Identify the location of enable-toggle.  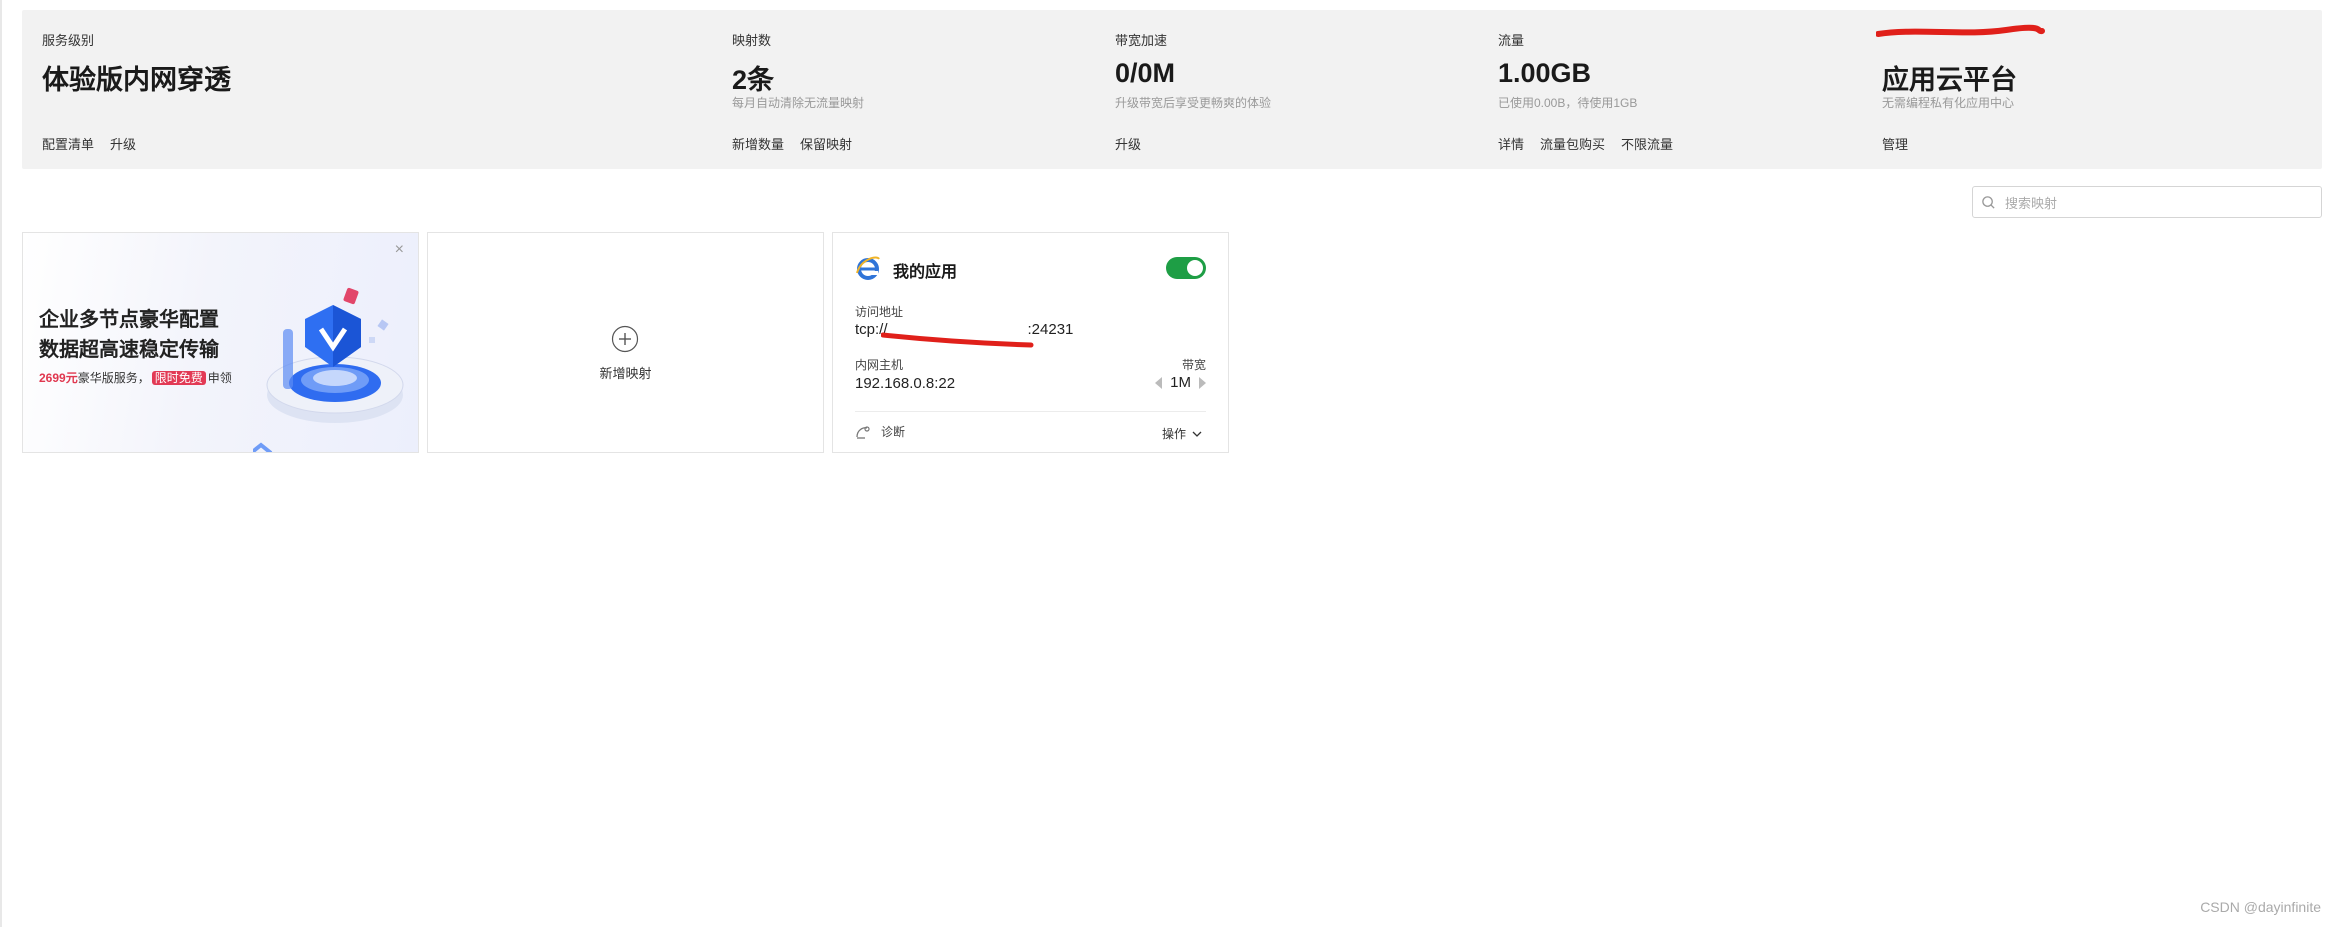
(1186, 268).